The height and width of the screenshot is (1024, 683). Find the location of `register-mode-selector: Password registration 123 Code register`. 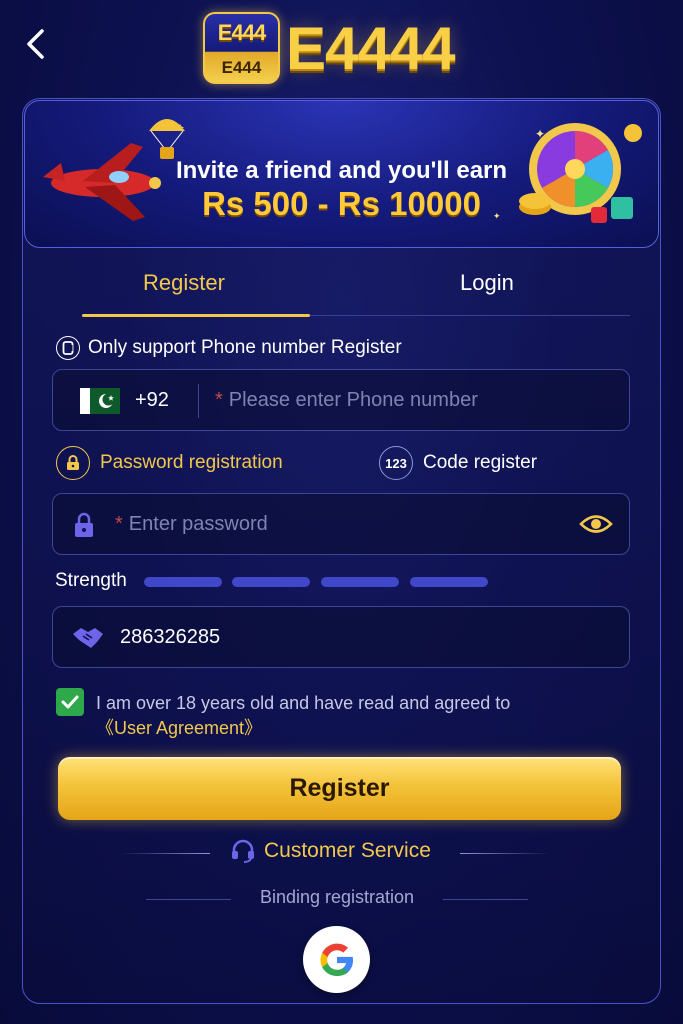

register-mode-selector: Password registration 123 Code register is located at coordinates (336, 464).